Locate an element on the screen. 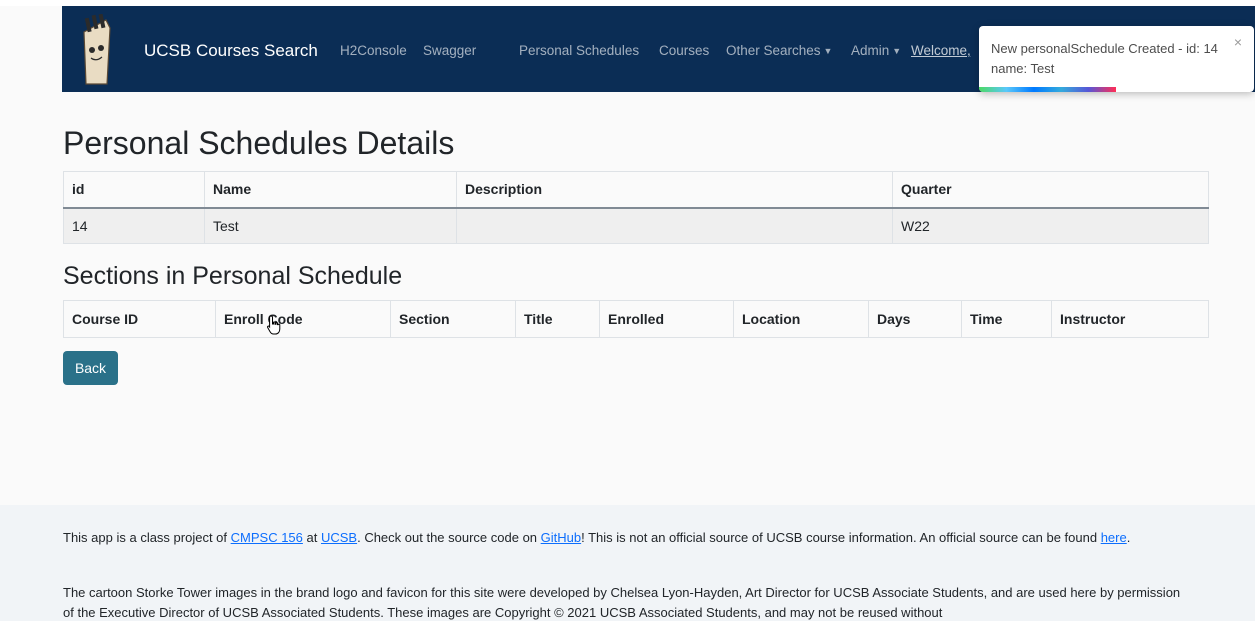 Image resolution: width=1255 pixels, height=621 pixels. column-header-instructor: Instructor is located at coordinates (1130, 319).